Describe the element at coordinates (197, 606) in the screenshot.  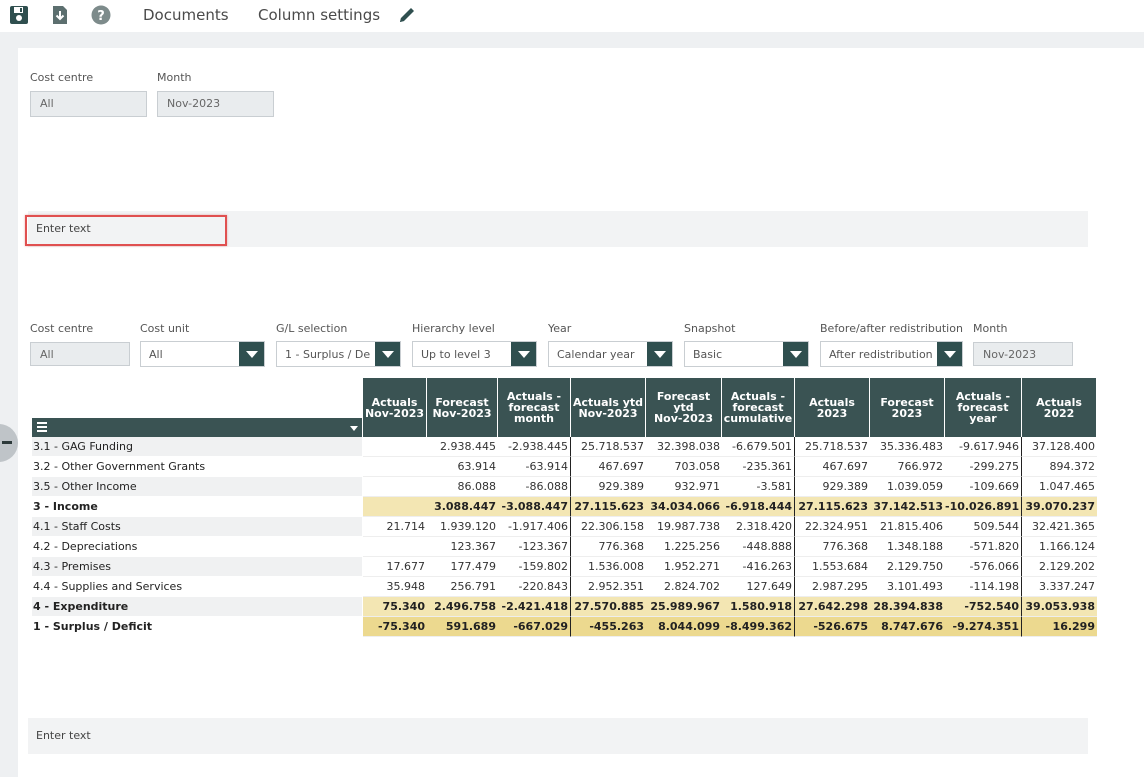
I see `row-label: 4 - Expenditure` at that location.